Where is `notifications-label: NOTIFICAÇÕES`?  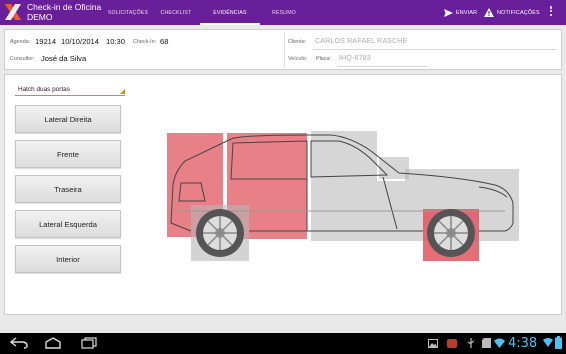
notifications-label: NOTIFICAÇÕES is located at coordinates (518, 12).